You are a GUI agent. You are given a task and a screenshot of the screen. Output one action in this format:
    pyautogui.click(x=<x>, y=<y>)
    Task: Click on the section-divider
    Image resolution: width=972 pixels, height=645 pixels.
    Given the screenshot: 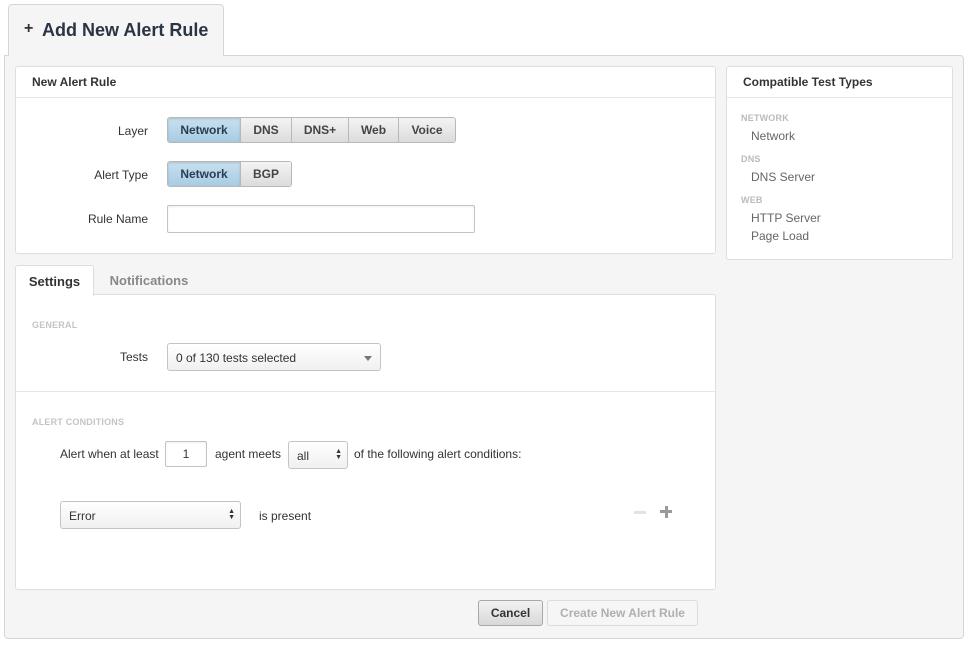 What is the action you would take?
    pyautogui.click(x=365, y=391)
    